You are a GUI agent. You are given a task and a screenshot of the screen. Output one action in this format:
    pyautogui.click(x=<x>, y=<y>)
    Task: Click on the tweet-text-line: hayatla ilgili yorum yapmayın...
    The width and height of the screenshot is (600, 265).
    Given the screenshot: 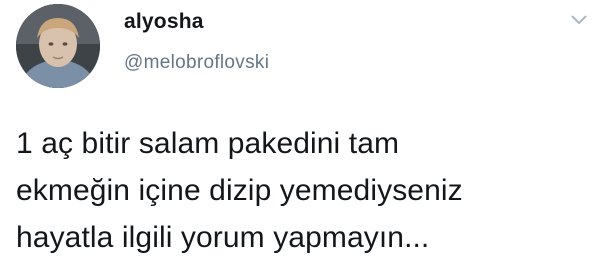 What is the action you would take?
    pyautogui.click(x=223, y=237)
    